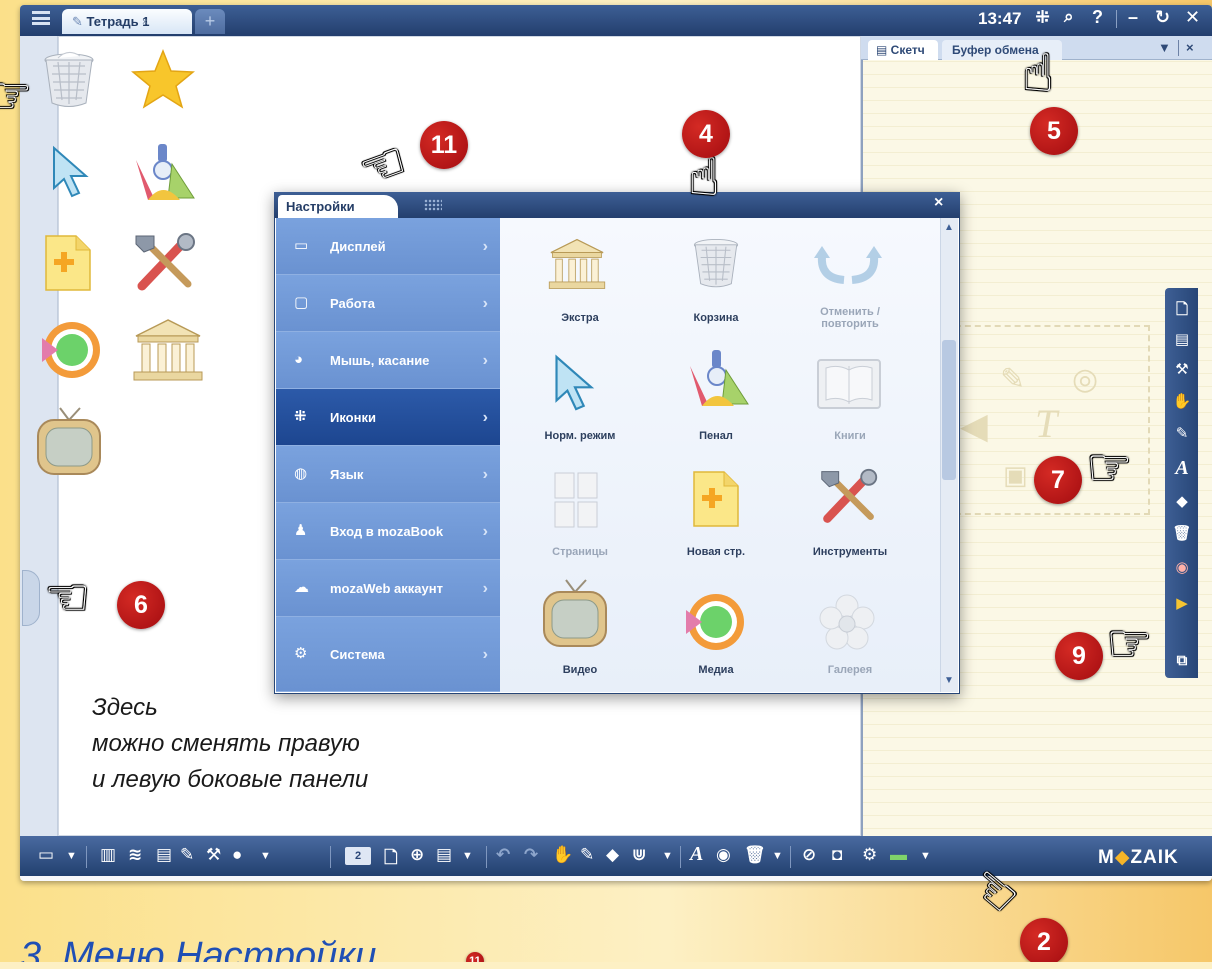 Image resolution: width=1212 pixels, height=969 pixels. Describe the element at coordinates (357, 654) in the screenshot. I see `menu-label: Система` at that location.